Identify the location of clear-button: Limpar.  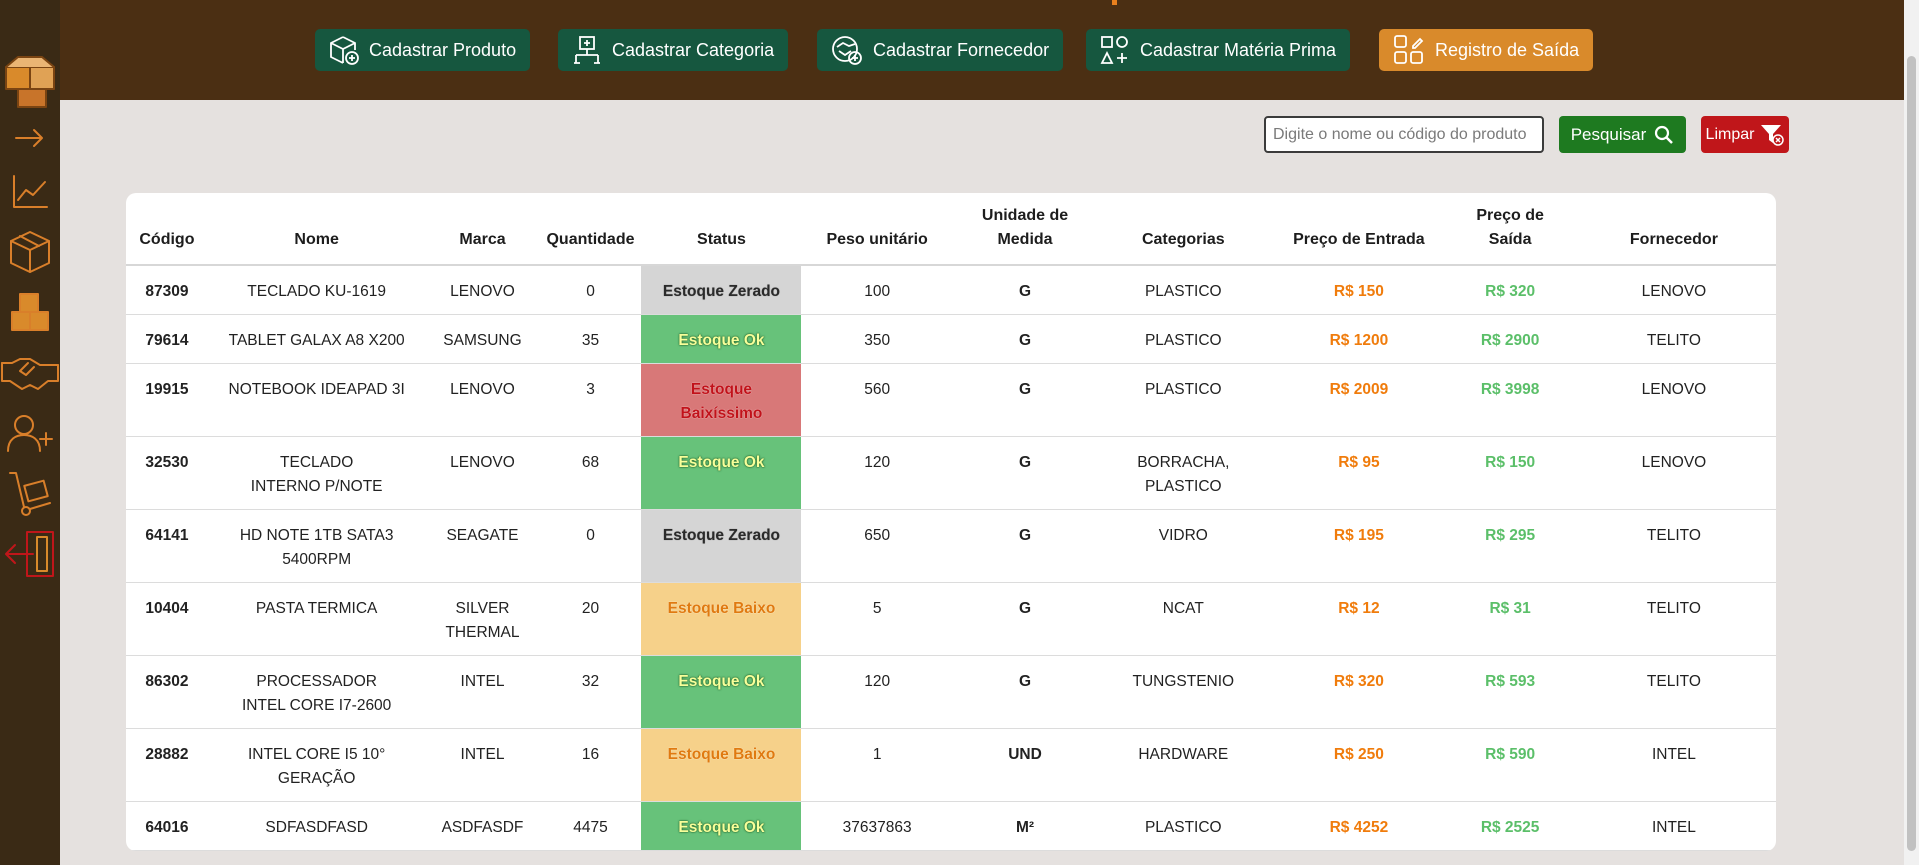
(1745, 134).